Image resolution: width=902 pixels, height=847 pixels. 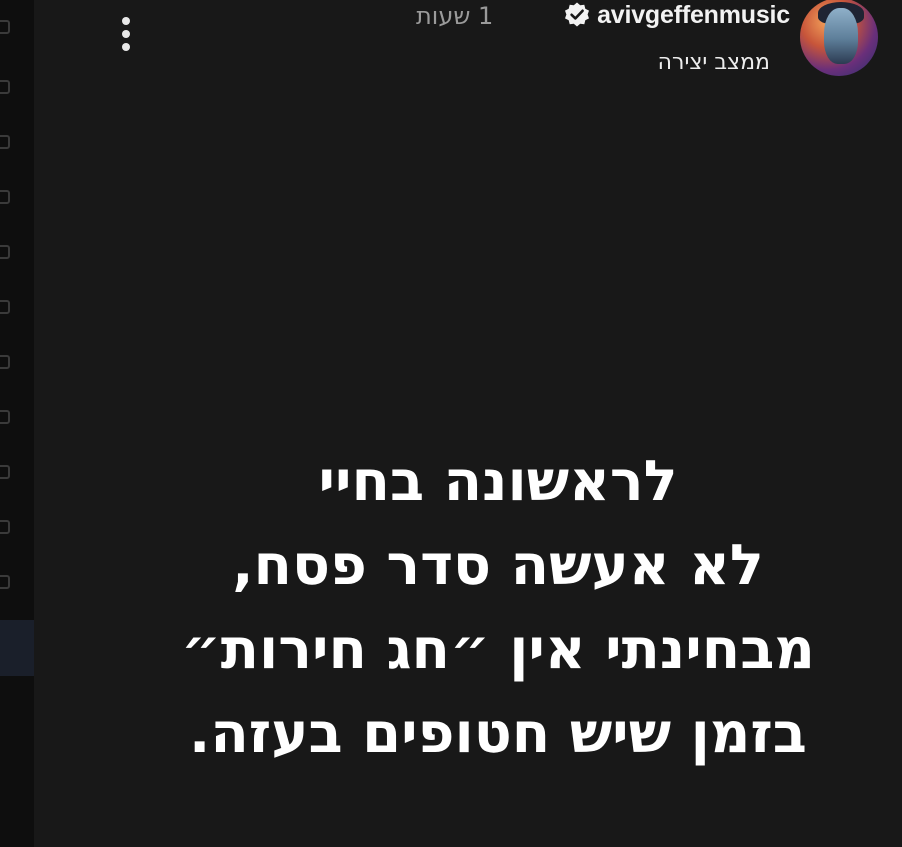 I want to click on story-username: avivgeffenmusic, so click(x=693, y=15).